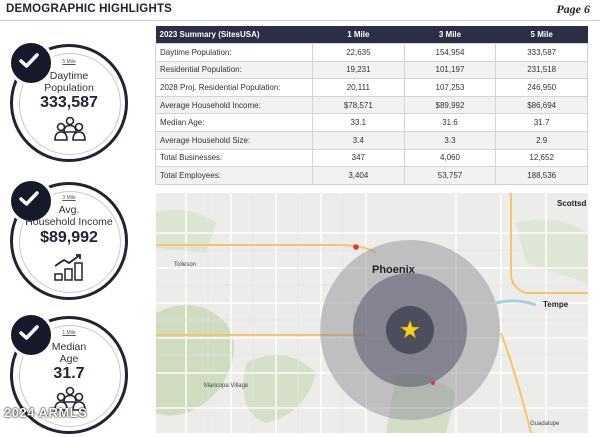  Describe the element at coordinates (300, 10) in the screenshot. I see `page-header: DEMOGRAPHIC HIGHLIGHTS Page 6` at that location.